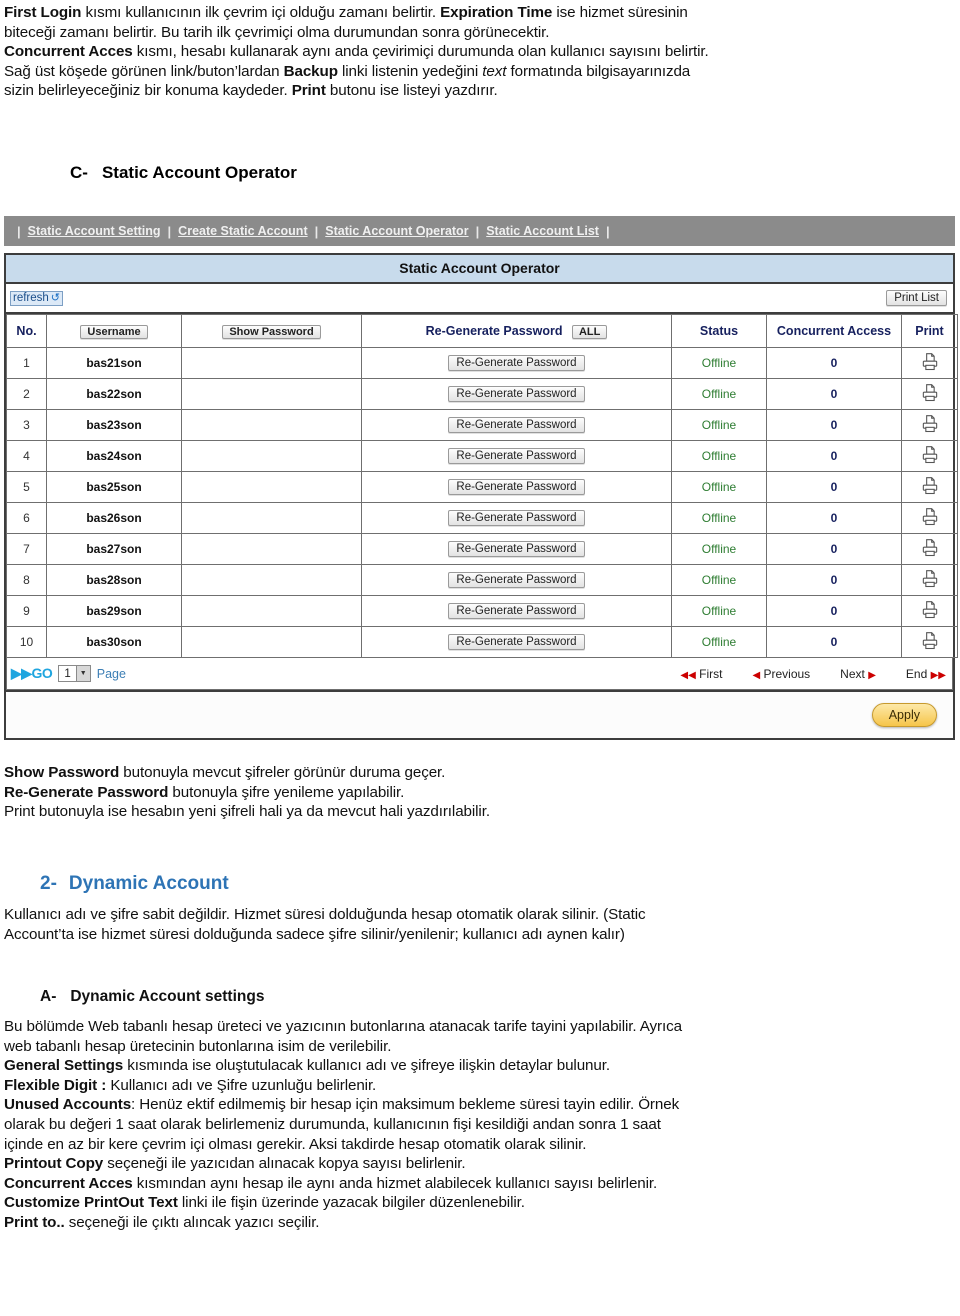 The image size is (960, 1316). What do you see at coordinates (79, 172) in the screenshot?
I see `heading-marker: C-` at bounding box center [79, 172].